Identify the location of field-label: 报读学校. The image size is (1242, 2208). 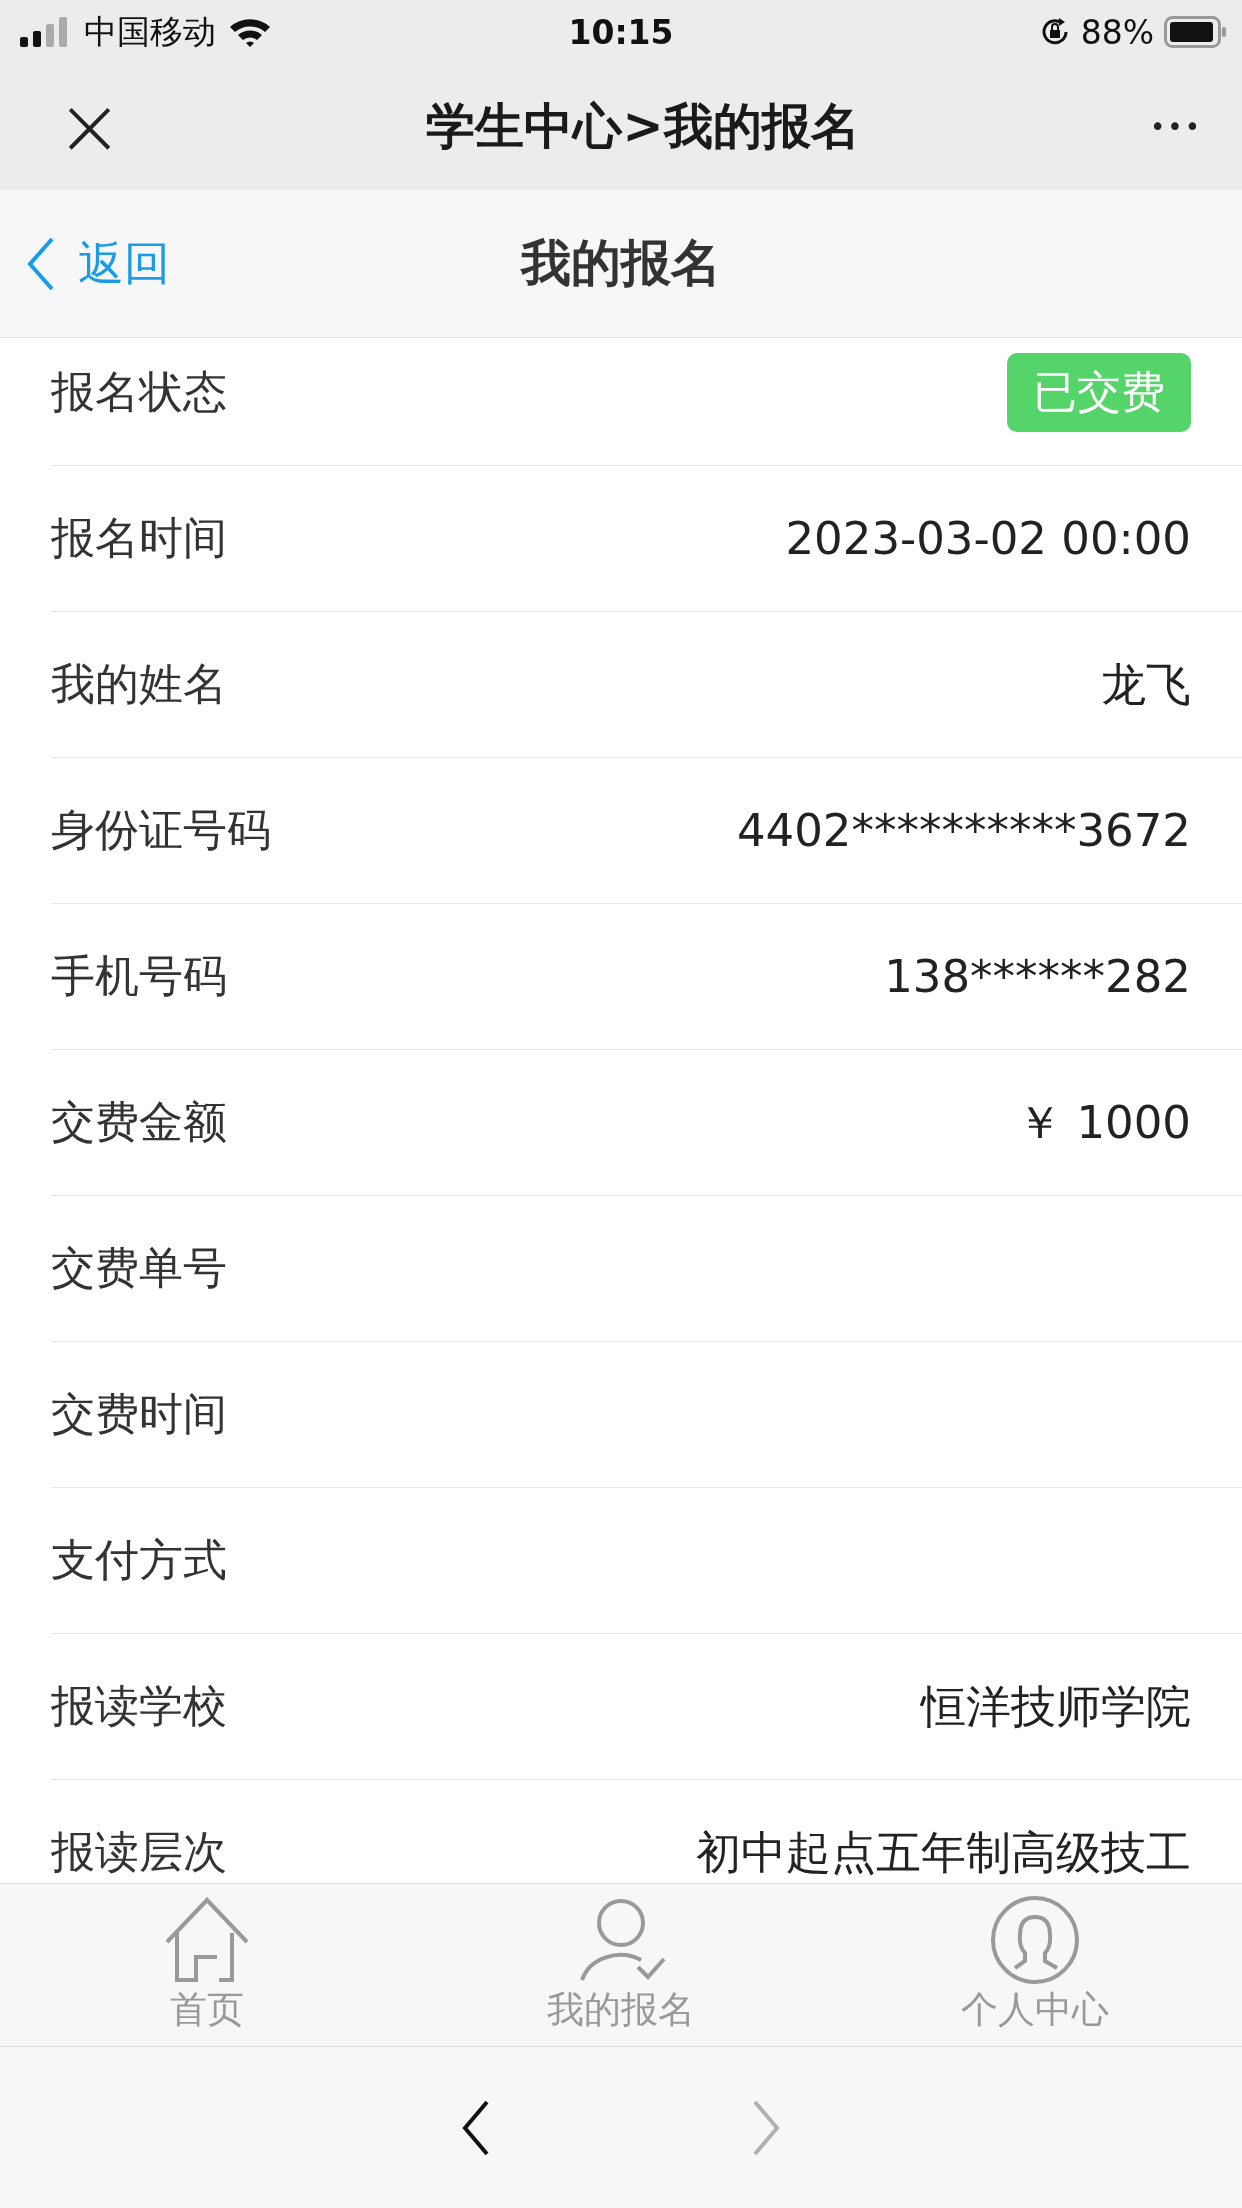
(139, 1706).